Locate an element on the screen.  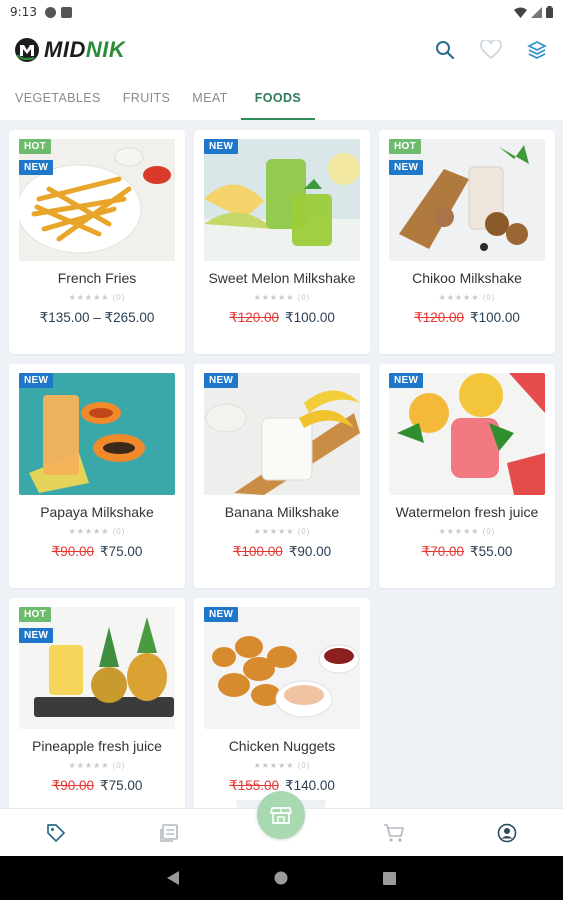
heart-icon is located at coordinates (491, 50).